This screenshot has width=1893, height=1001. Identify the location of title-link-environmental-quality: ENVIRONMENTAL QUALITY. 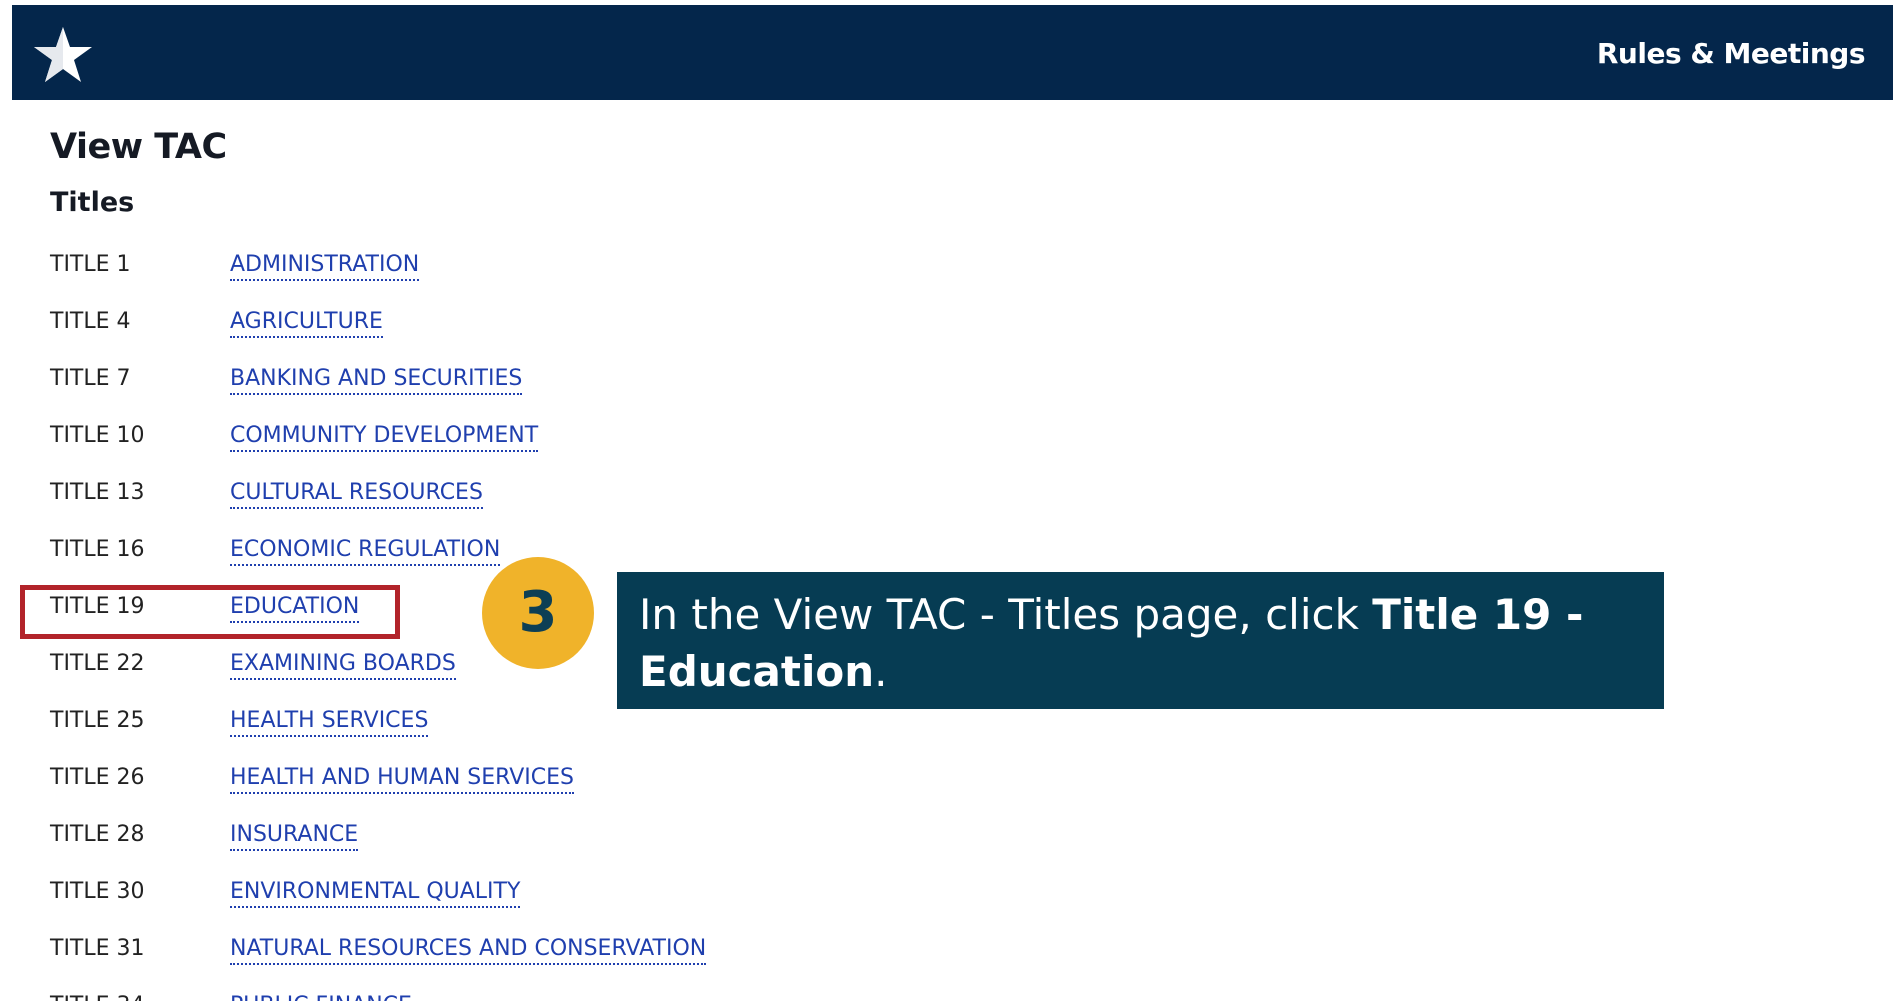
(375, 893).